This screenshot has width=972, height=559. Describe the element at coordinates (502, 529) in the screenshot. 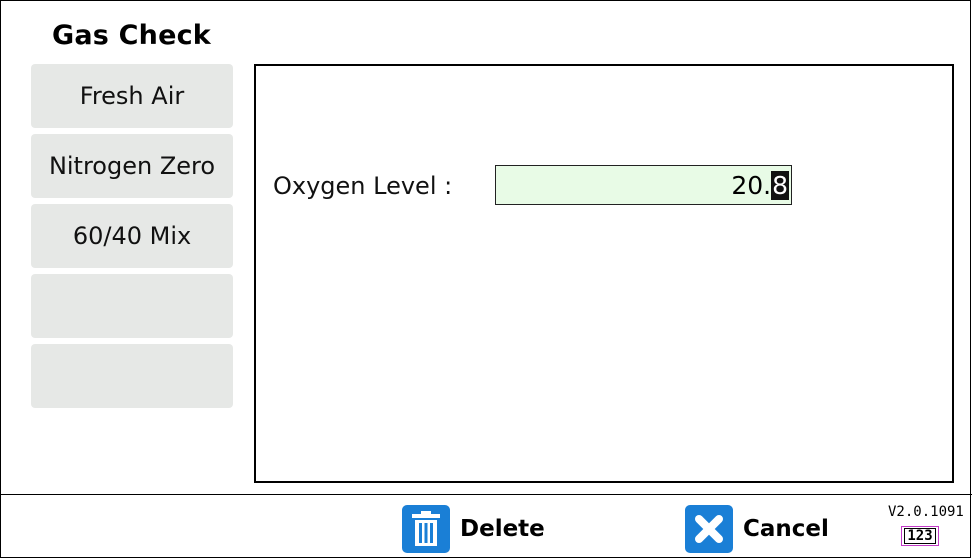

I see `delete-label: Delete` at that location.